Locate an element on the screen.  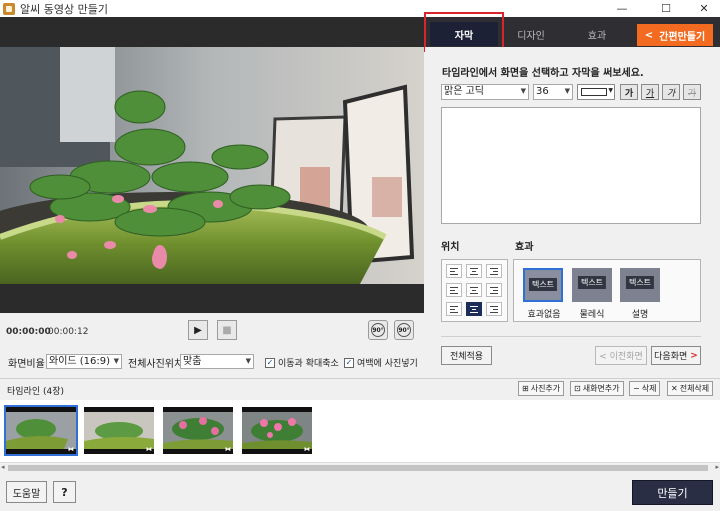
question-button: ? is located at coordinates (64, 492).